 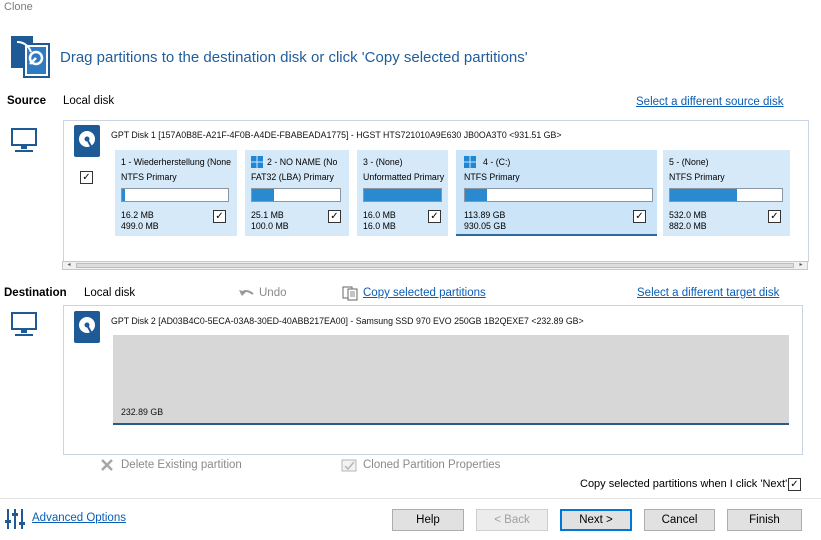 What do you see at coordinates (181, 465) in the screenshot?
I see `delete-existing-partition-button: Delete Existing partition` at bounding box center [181, 465].